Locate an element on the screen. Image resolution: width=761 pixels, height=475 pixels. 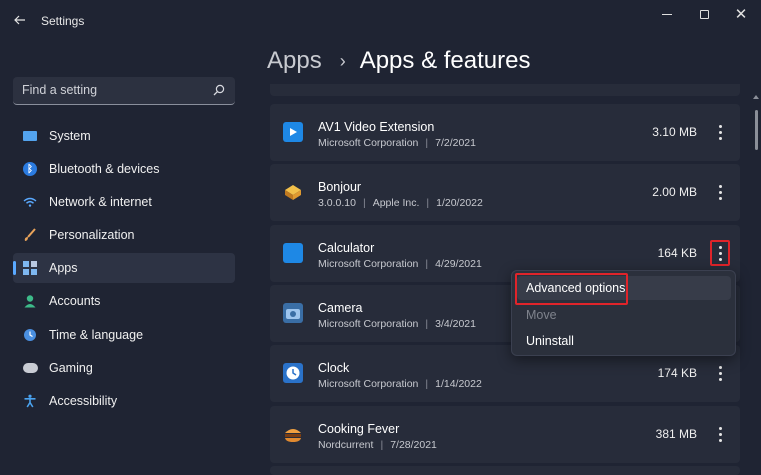
app-meta: Microsoft Corporation | 3/4/2021 is located at coordinates (397, 324).